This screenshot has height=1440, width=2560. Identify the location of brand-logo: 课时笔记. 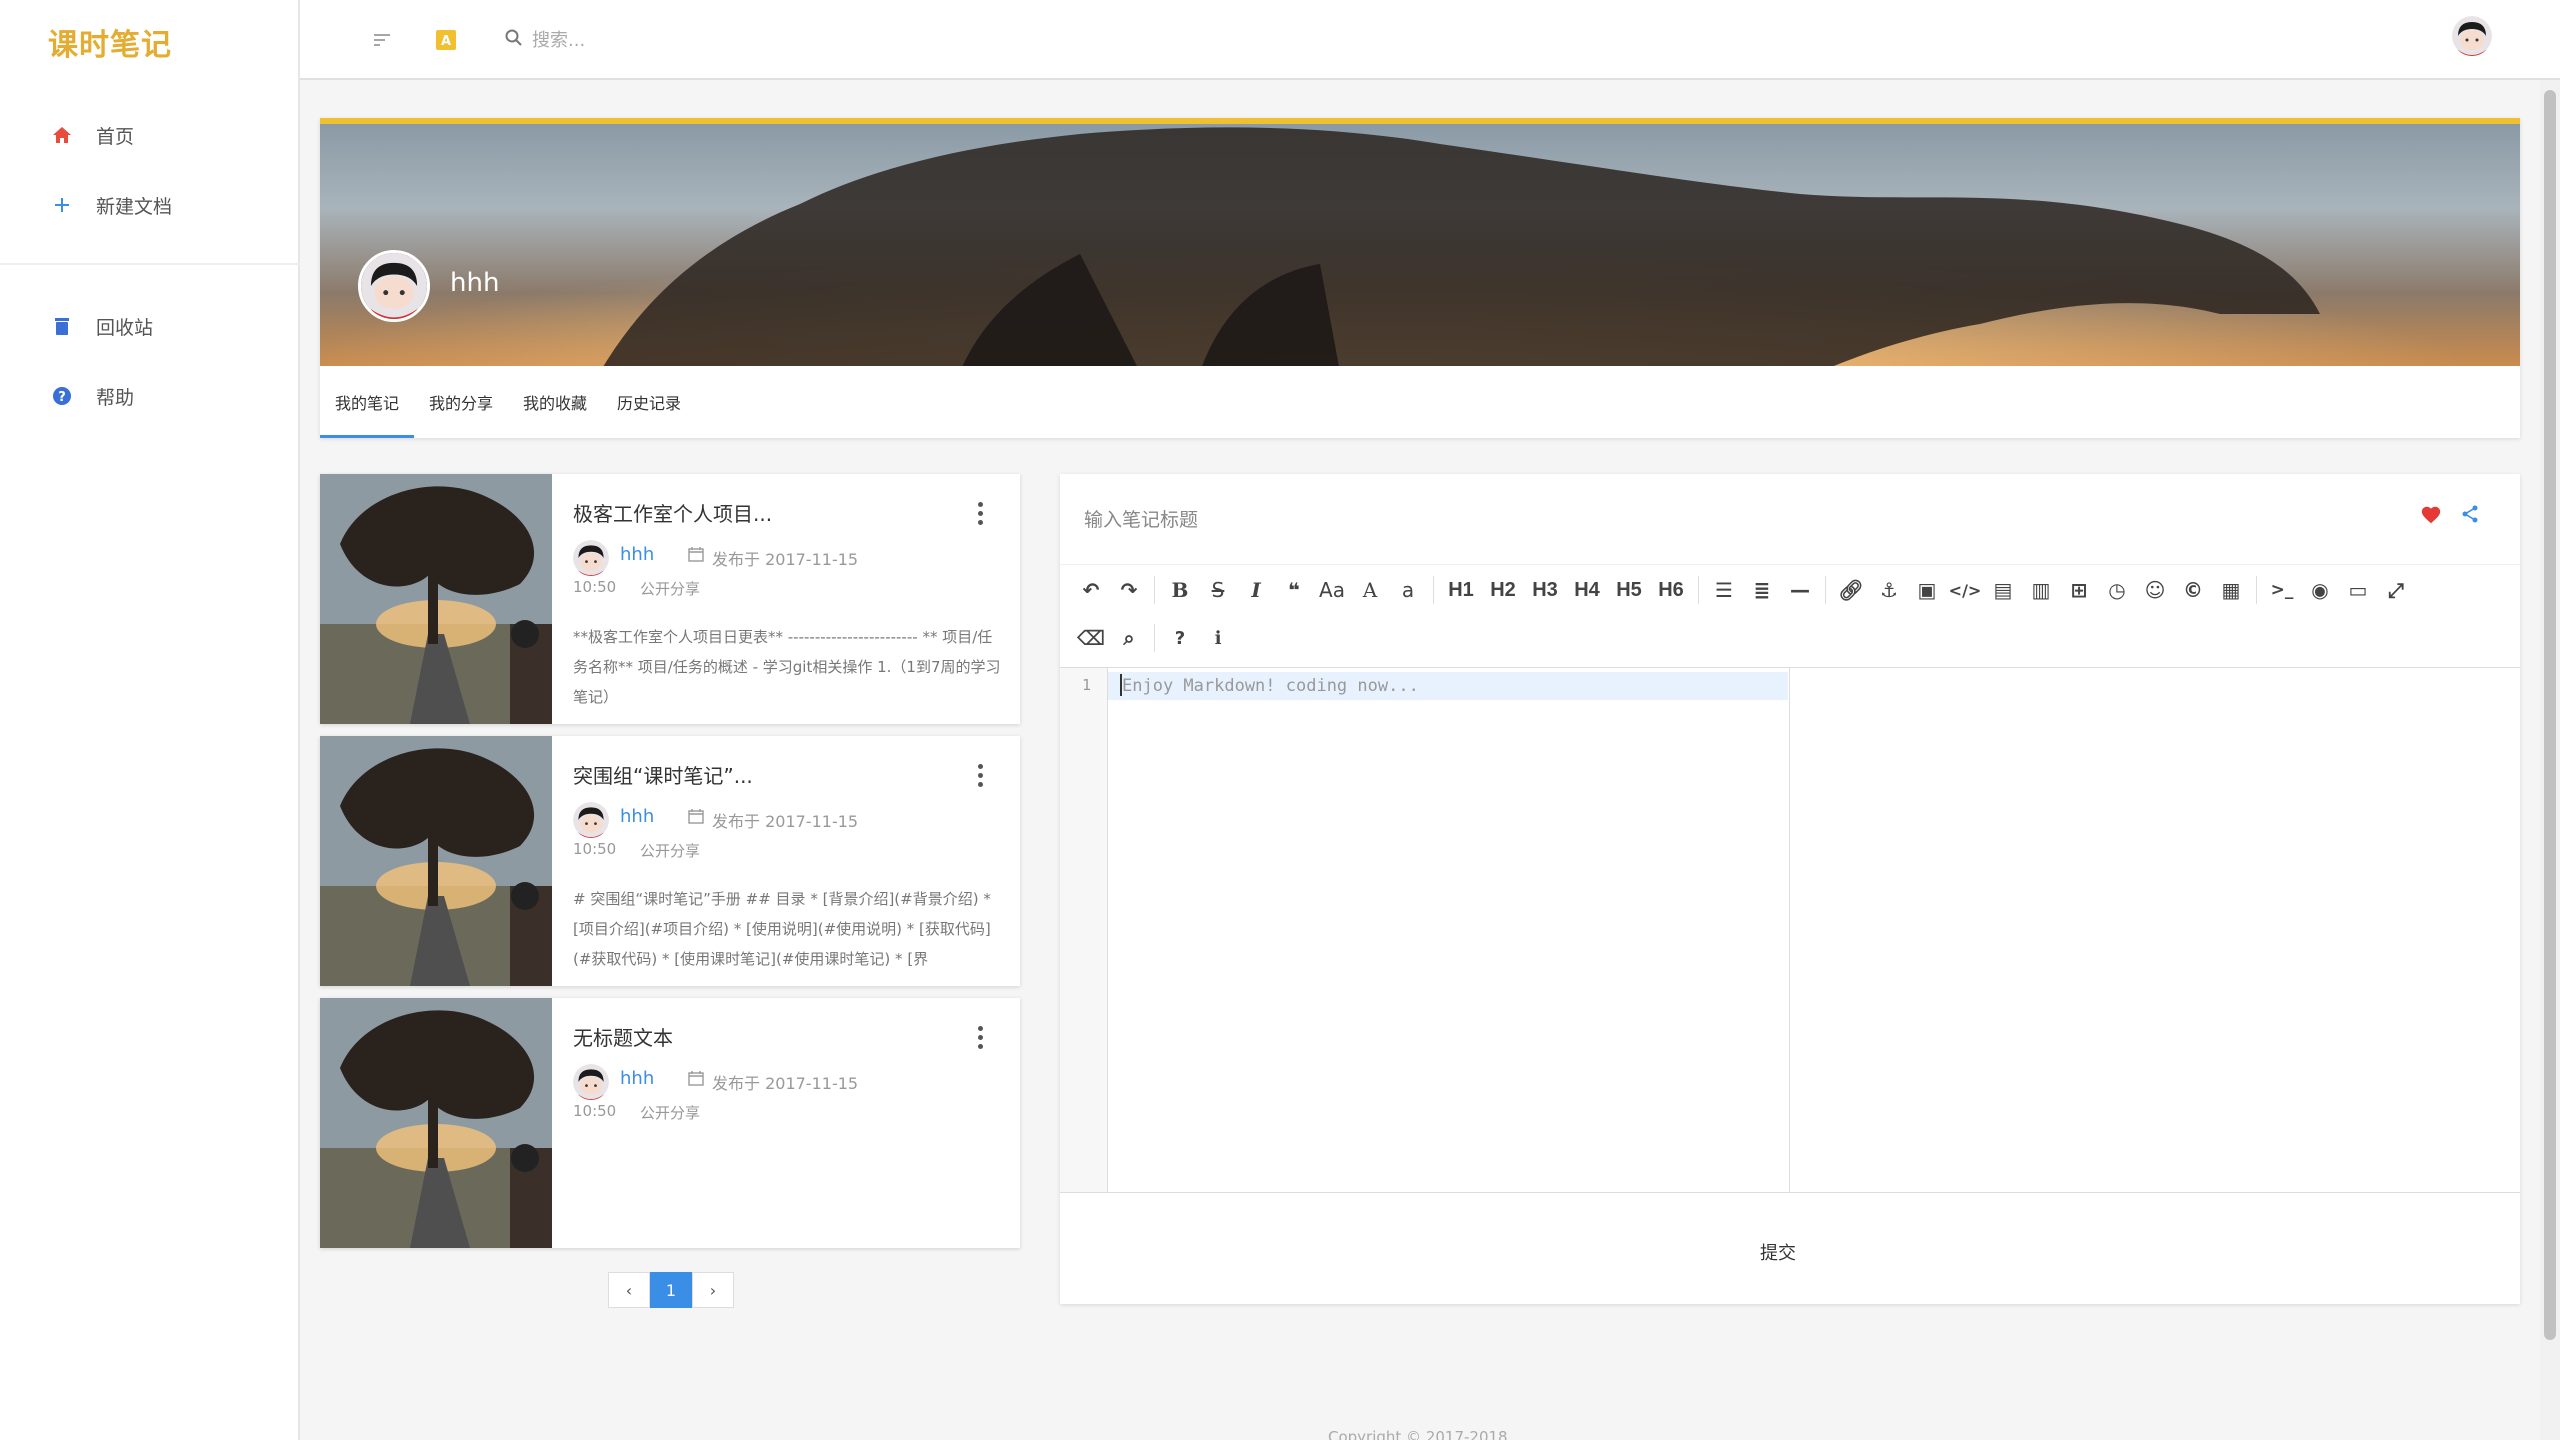
(110, 42).